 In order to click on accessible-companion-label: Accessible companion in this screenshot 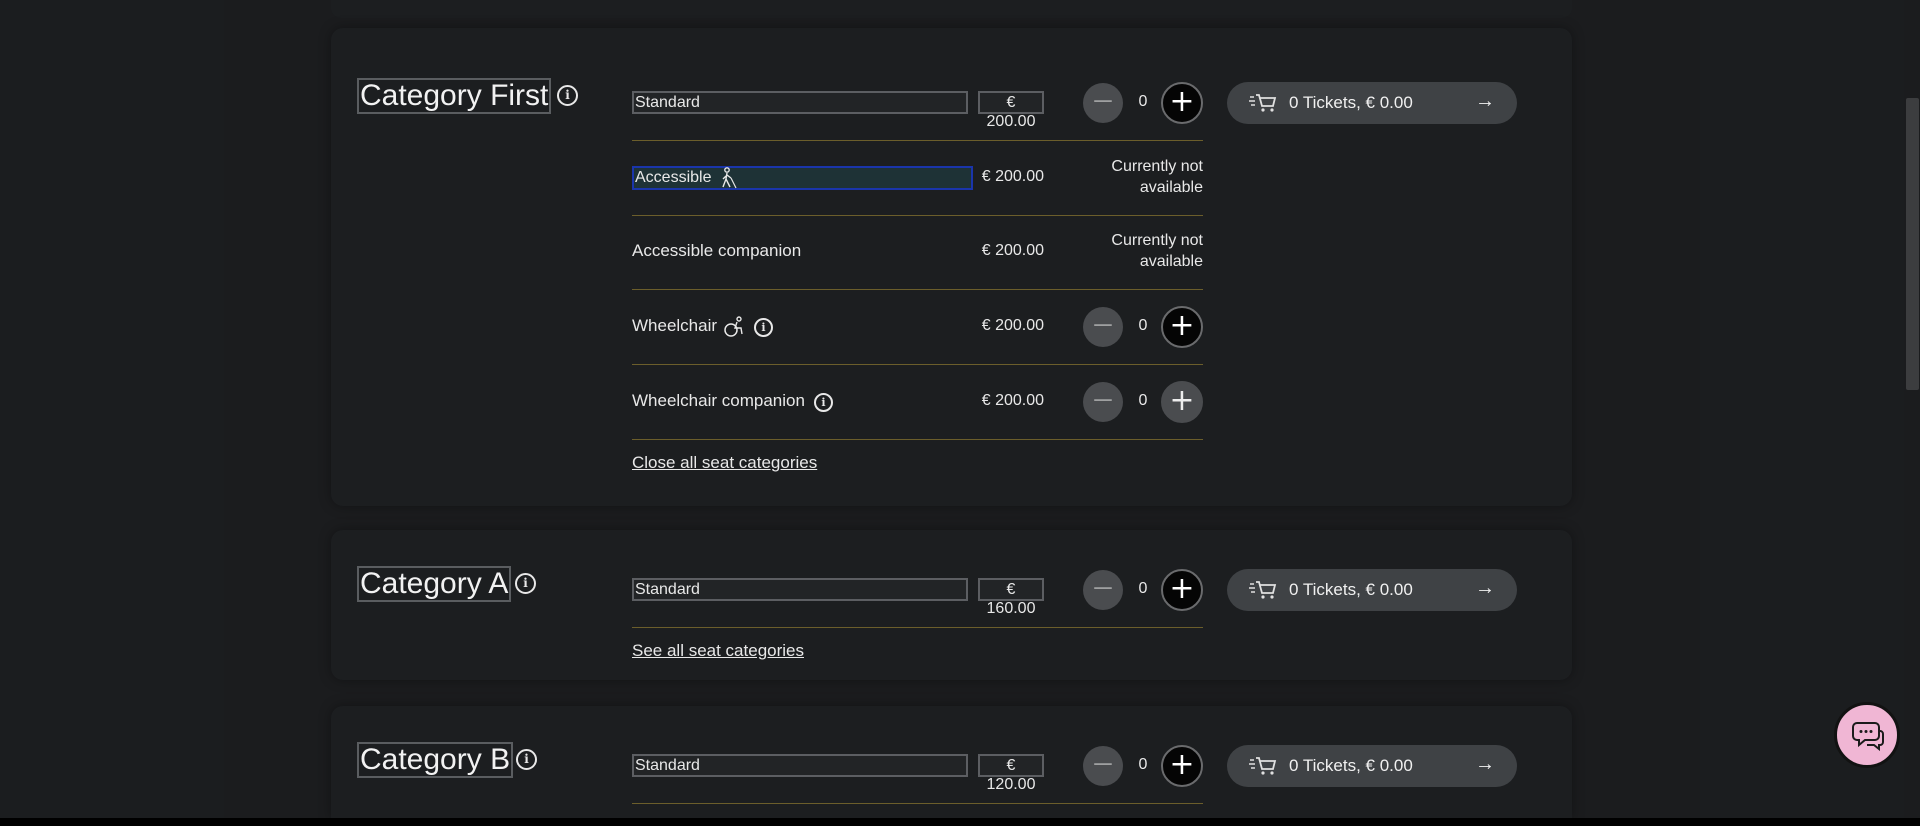, I will do `click(717, 250)`.